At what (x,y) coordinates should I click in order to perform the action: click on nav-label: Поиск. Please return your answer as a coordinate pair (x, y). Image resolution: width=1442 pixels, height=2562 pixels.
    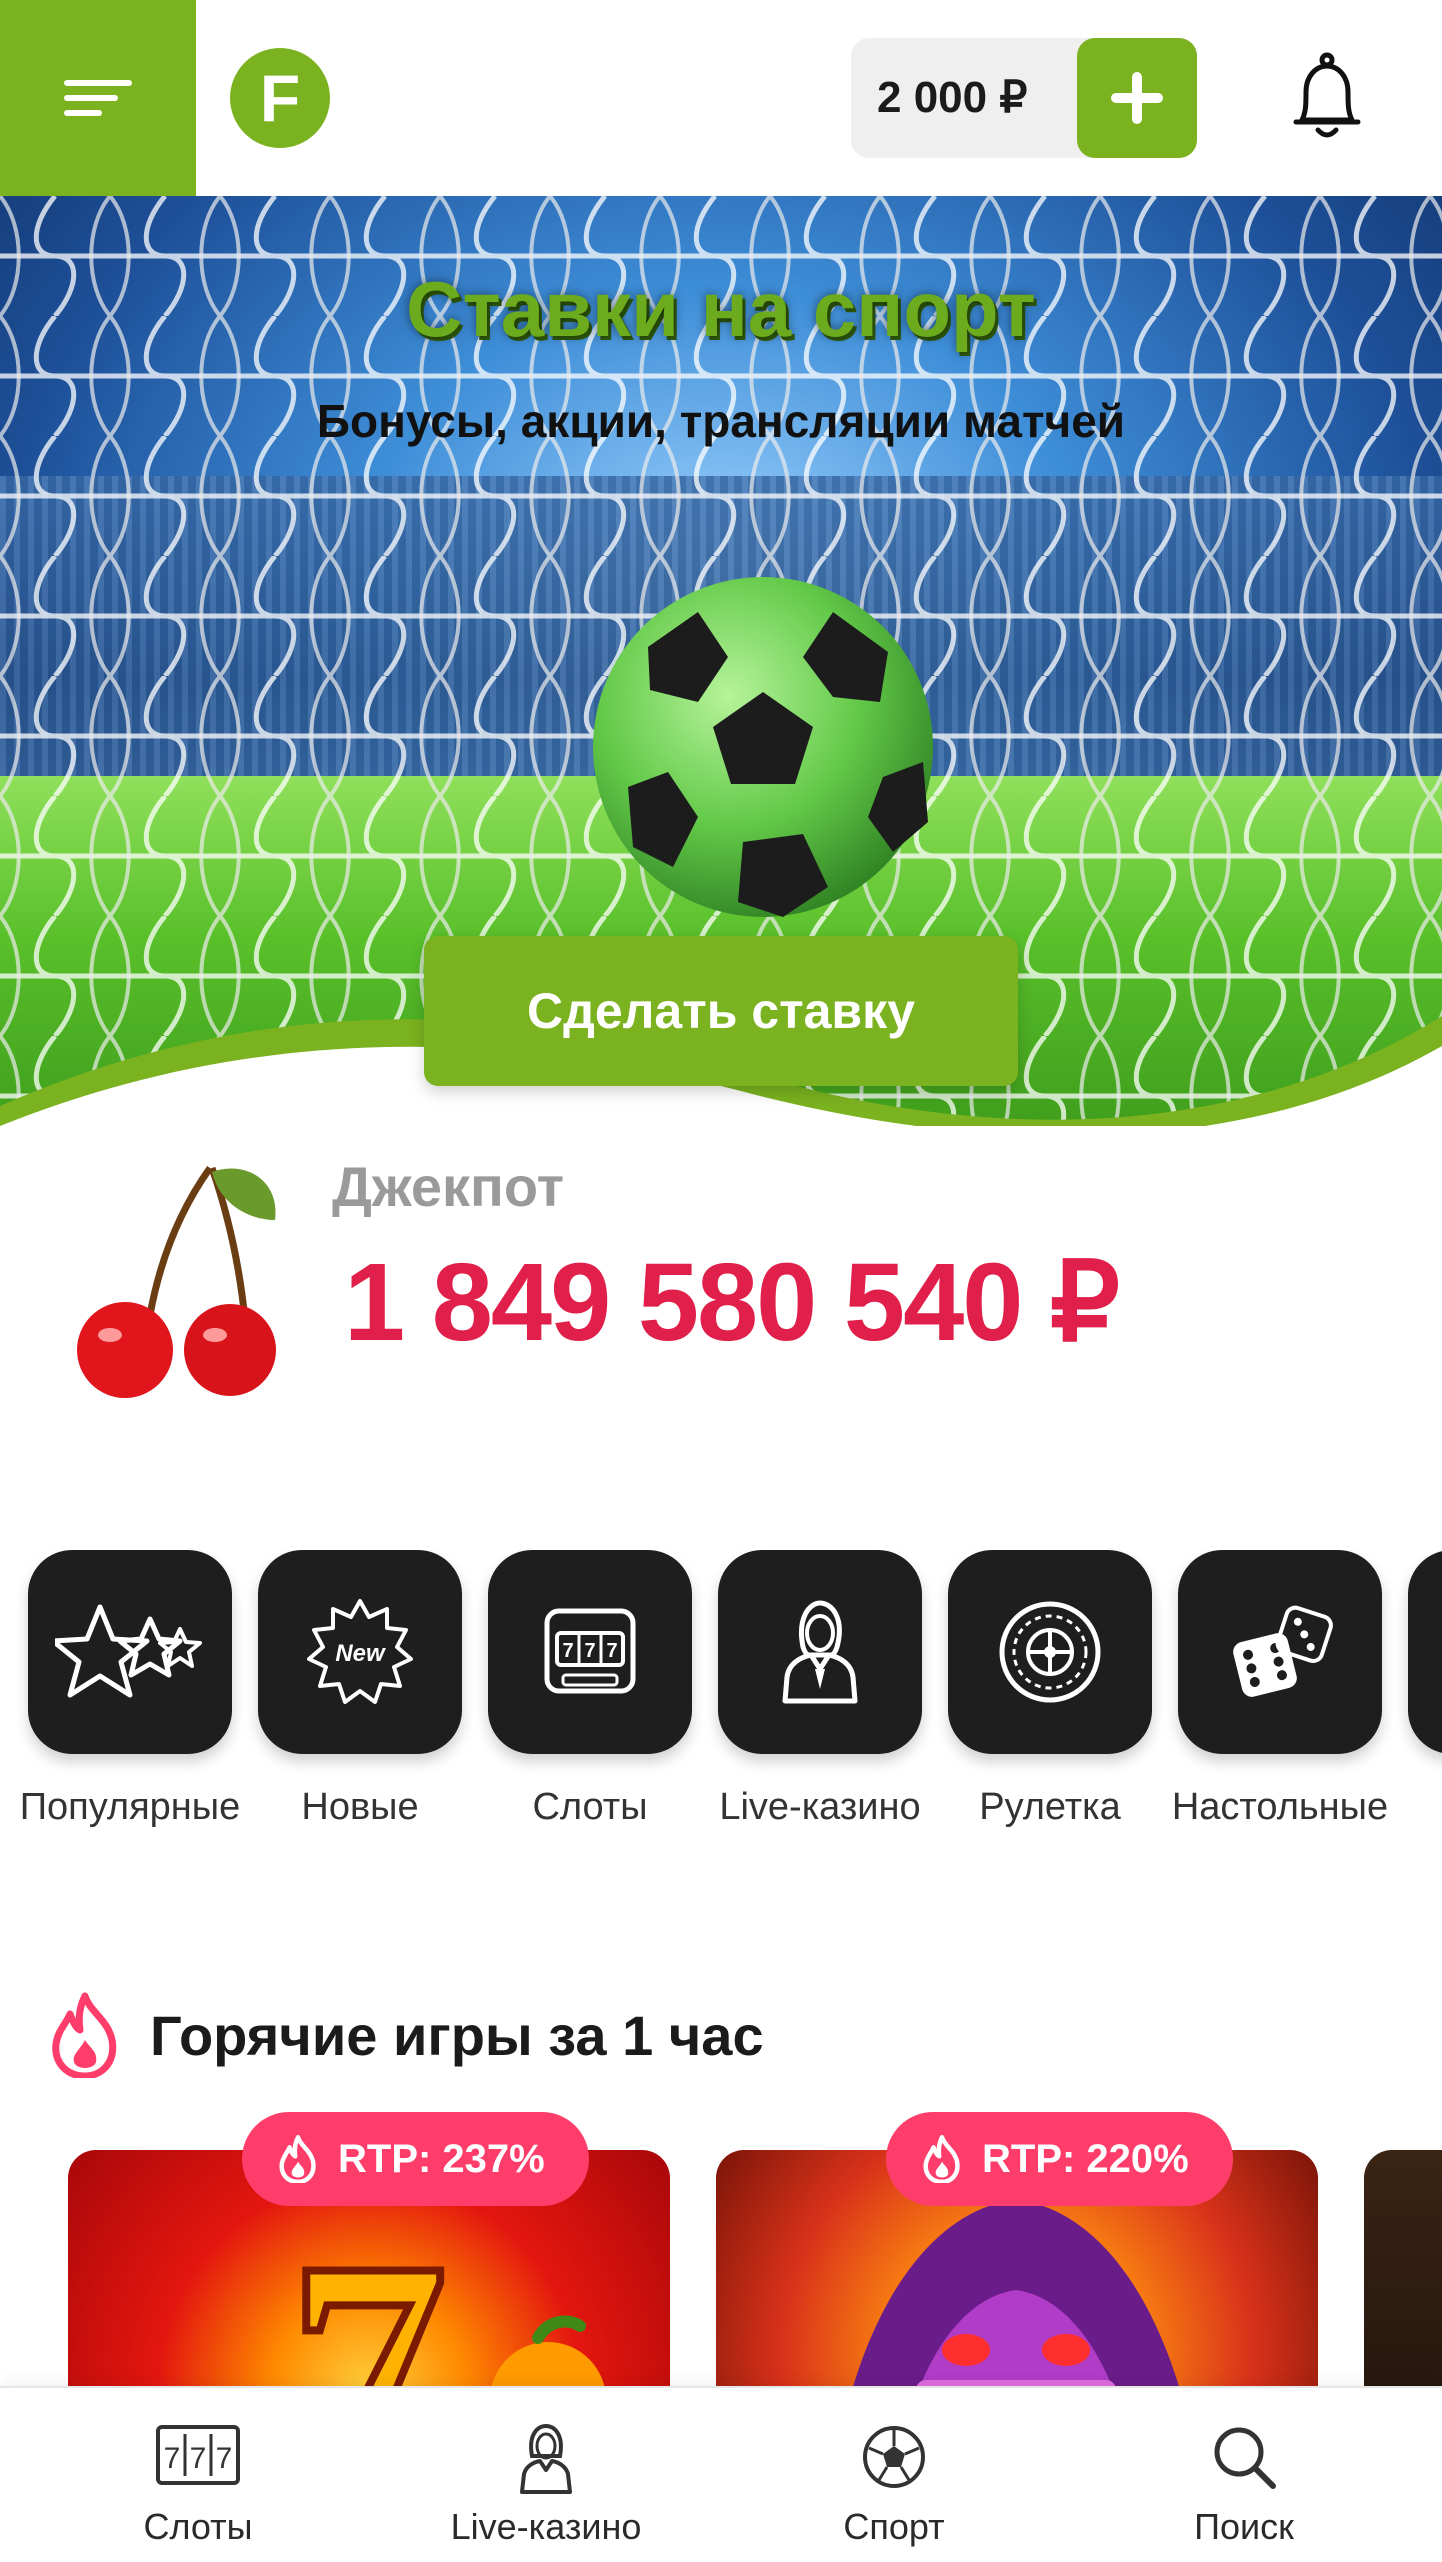
    Looking at the image, I should click on (1244, 2526).